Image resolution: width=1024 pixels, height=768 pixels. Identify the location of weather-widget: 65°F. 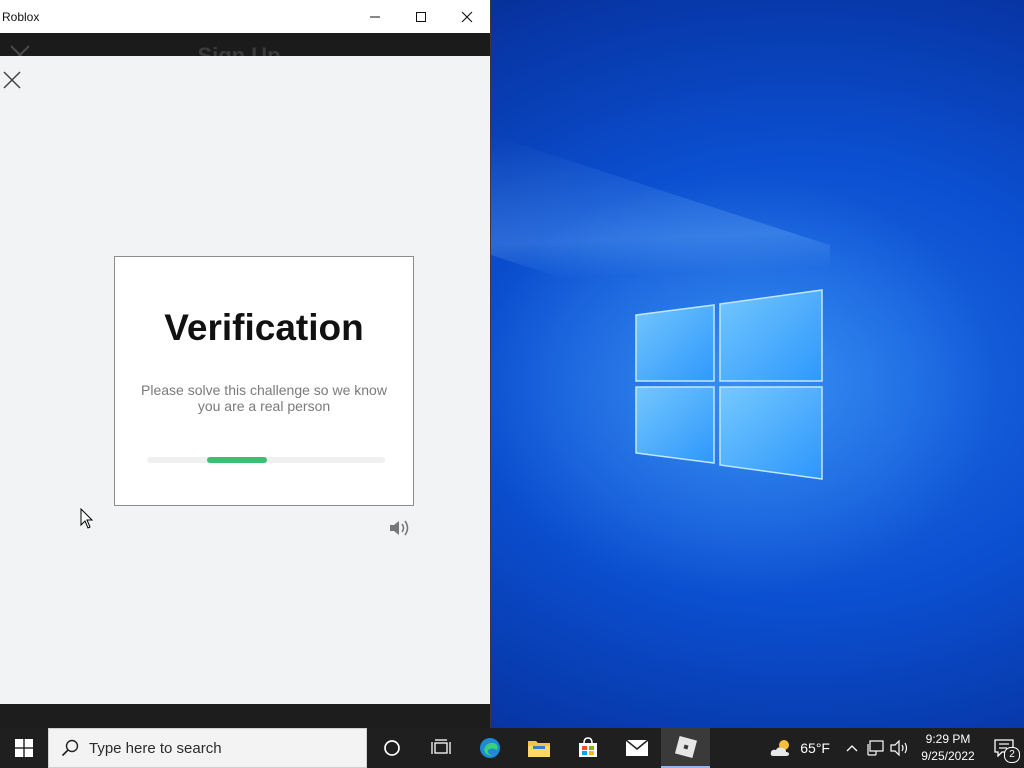
(801, 748).